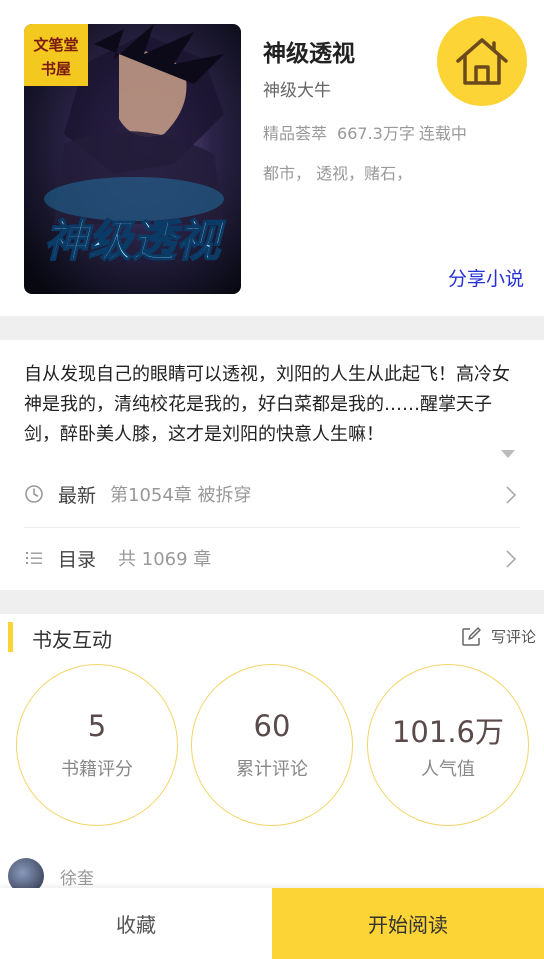 This screenshot has width=544, height=959. I want to click on book-meta: 精品荟萃 667.3万字 连载中, so click(365, 132).